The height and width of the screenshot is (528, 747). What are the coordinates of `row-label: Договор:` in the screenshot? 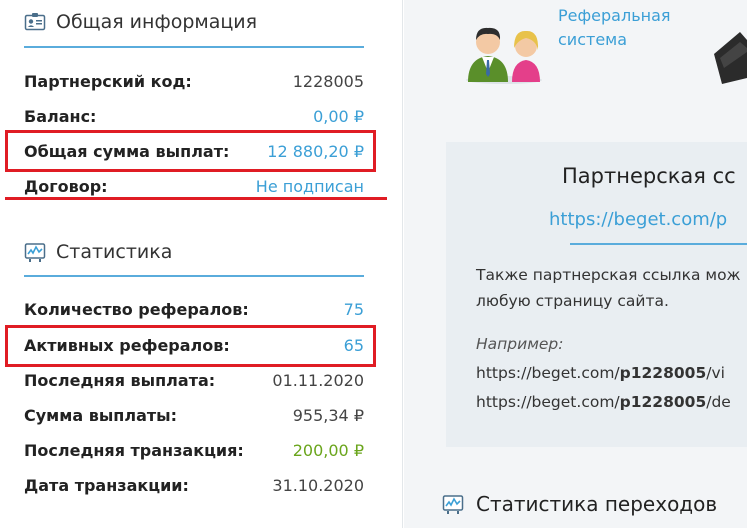 It's located at (66, 186).